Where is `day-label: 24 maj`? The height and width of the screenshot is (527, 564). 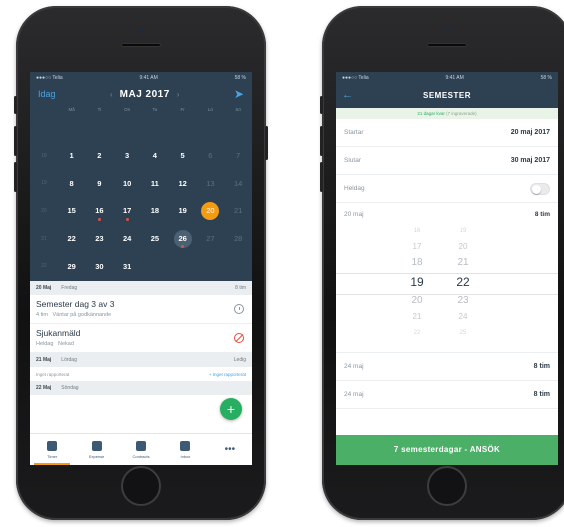 day-label: 24 maj is located at coordinates (354, 366).